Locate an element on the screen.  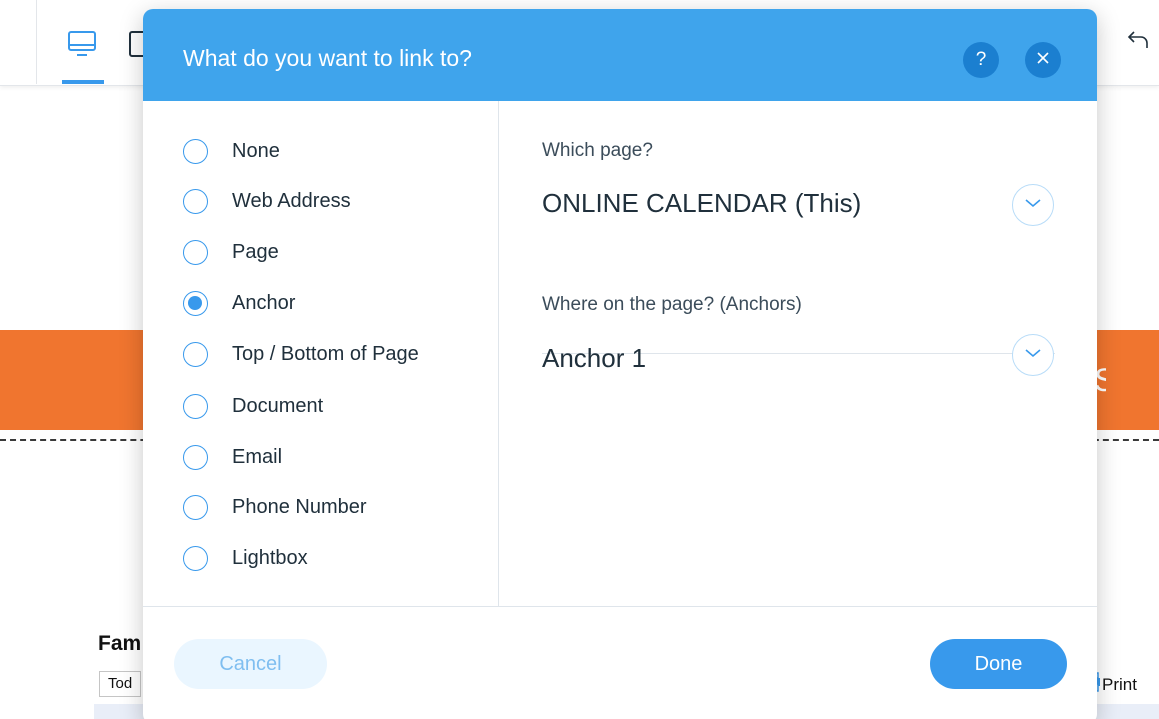
link-type-label: Web Address is located at coordinates (291, 200).